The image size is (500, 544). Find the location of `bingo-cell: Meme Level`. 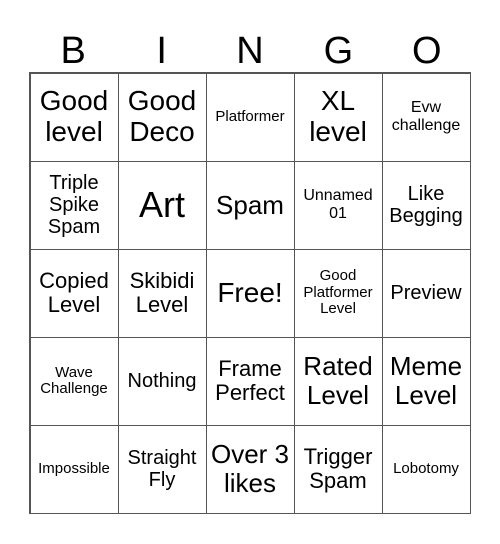

bingo-cell: Meme Level is located at coordinates (426, 381).